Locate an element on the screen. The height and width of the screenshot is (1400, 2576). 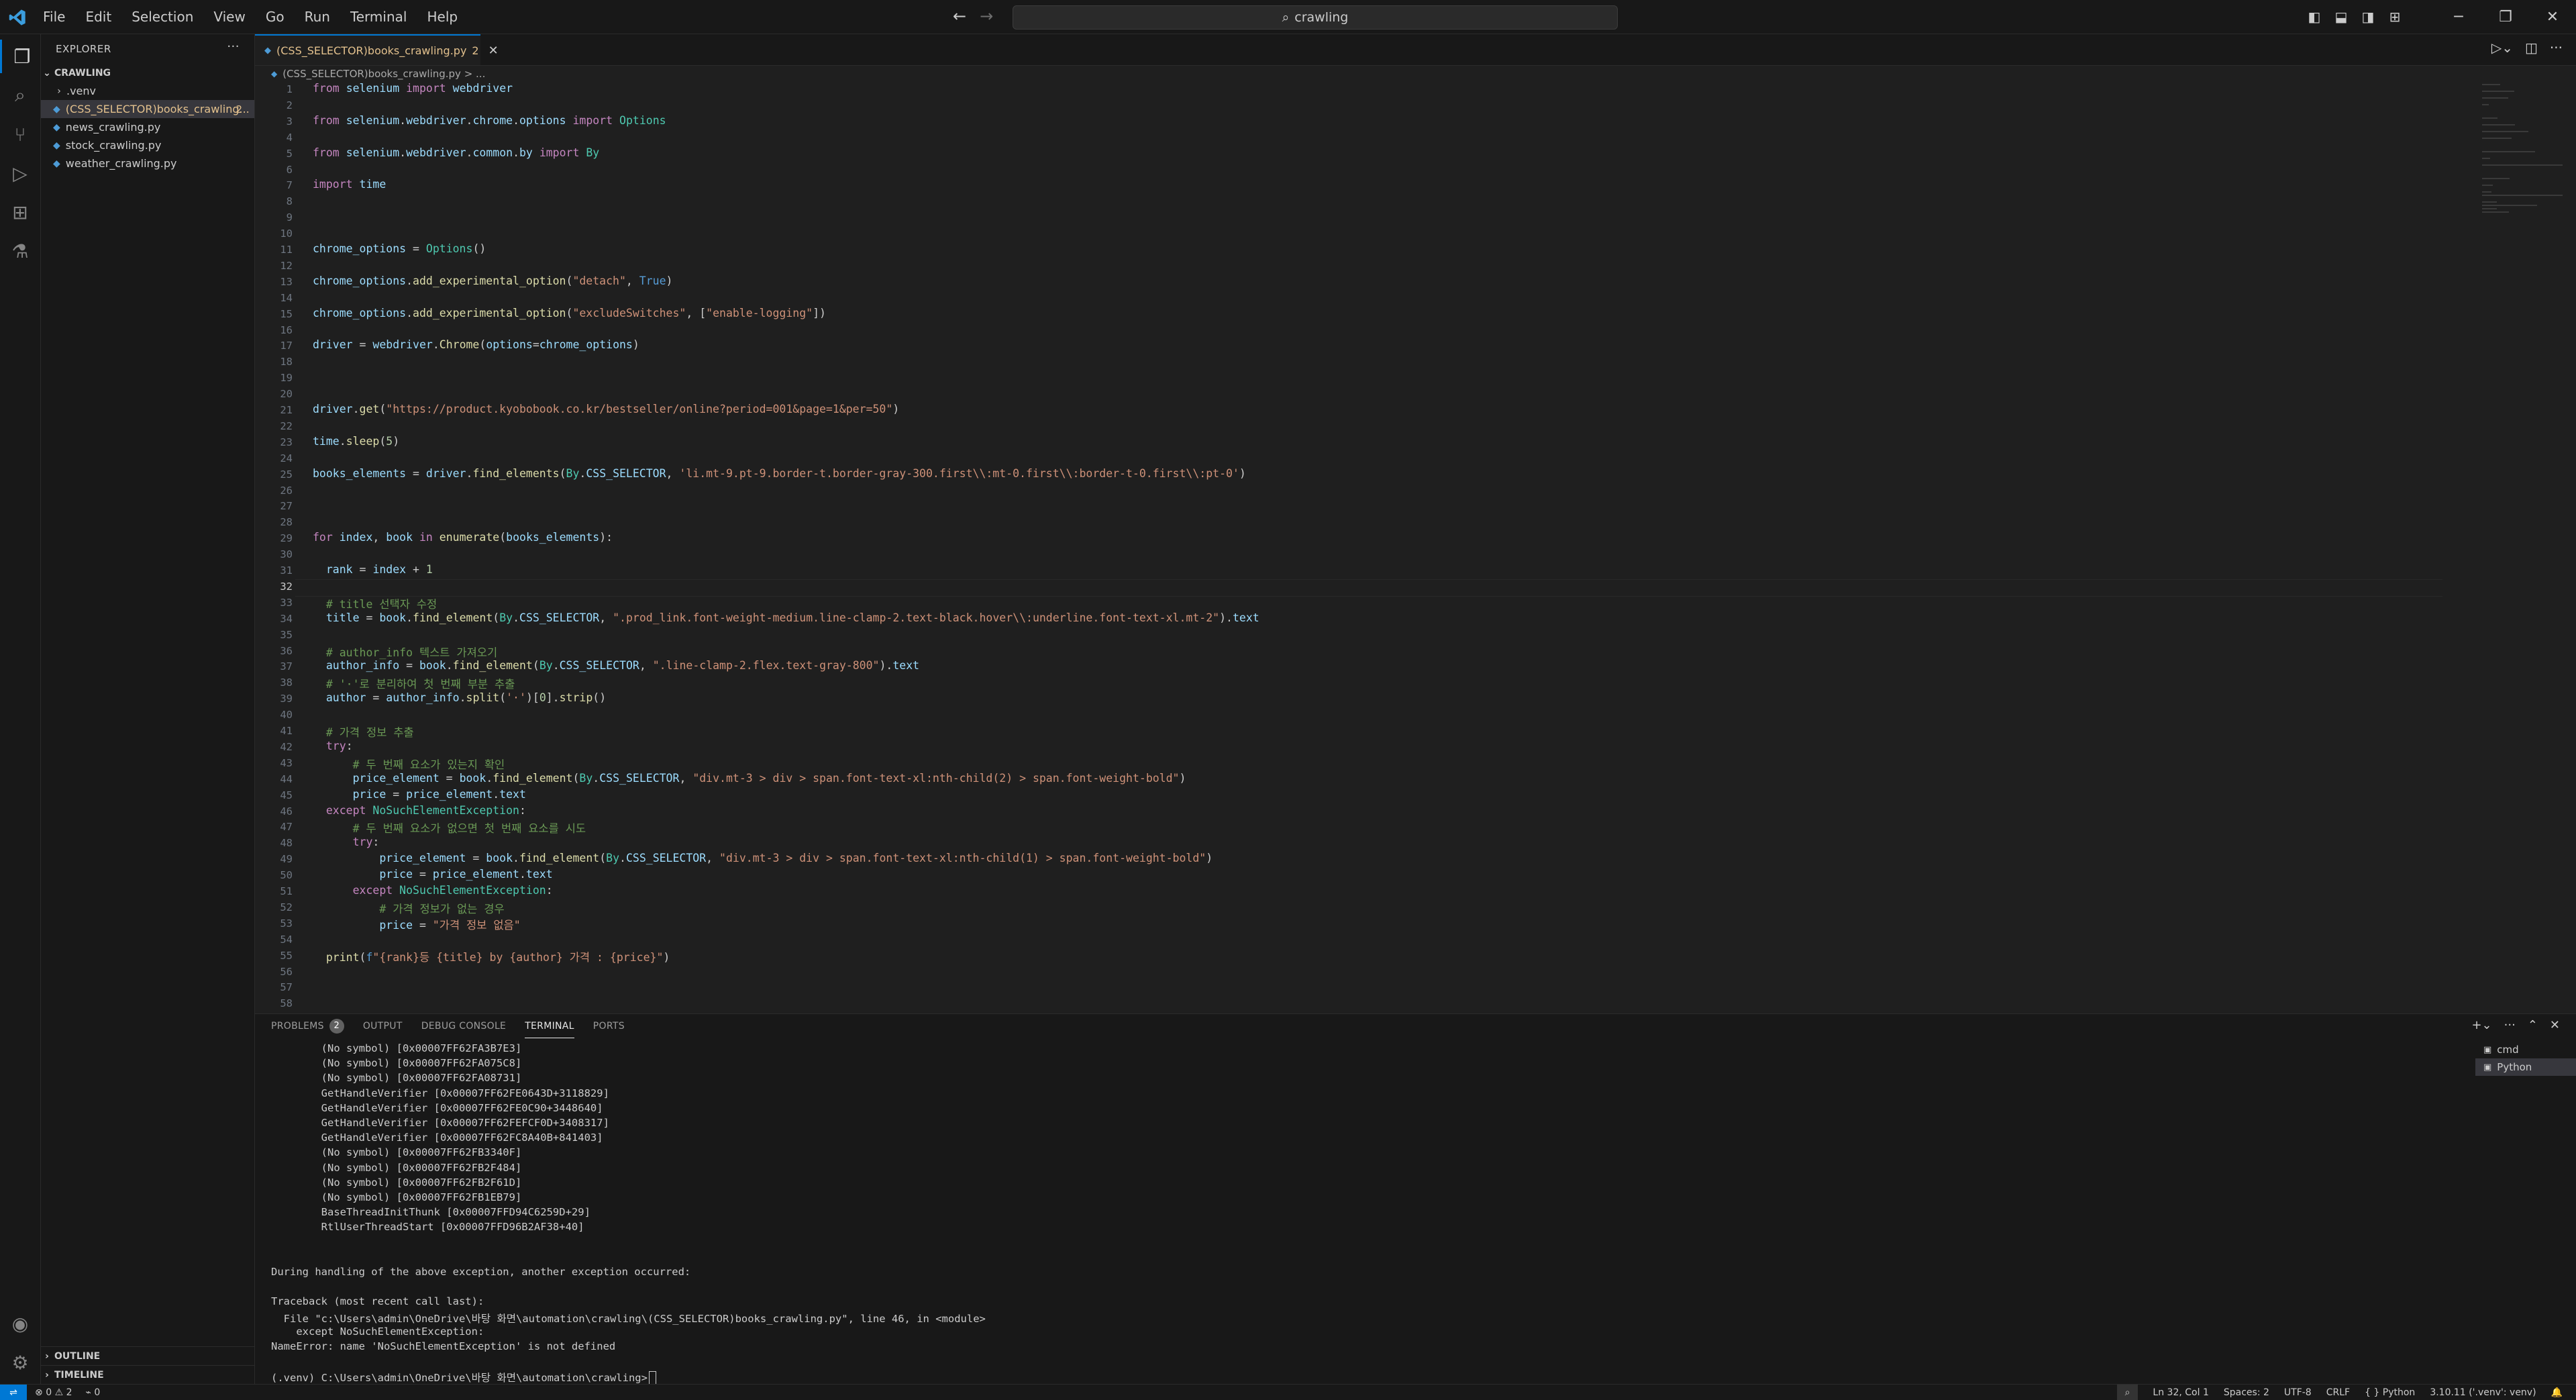
menu-run: Run is located at coordinates (317, 17).